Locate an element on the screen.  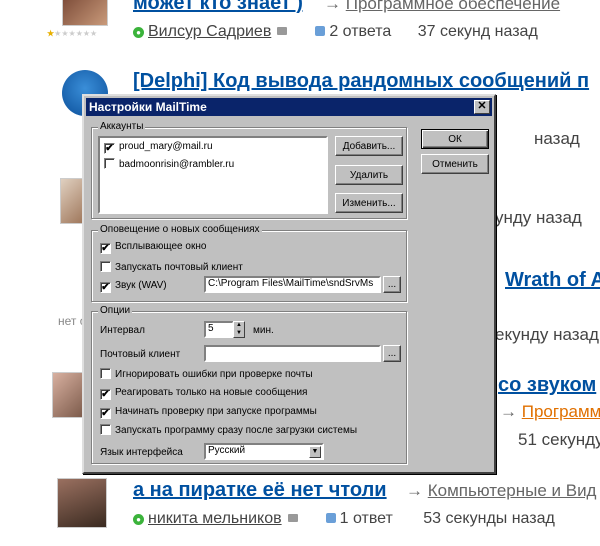
interval-input: 5 is located at coordinates (219, 329).